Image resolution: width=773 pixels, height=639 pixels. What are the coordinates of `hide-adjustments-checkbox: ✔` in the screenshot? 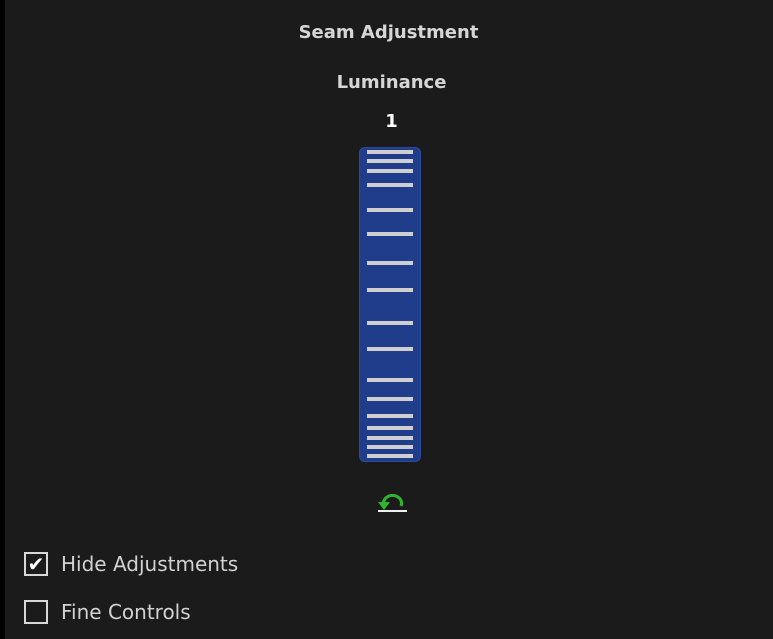 It's located at (36, 564).